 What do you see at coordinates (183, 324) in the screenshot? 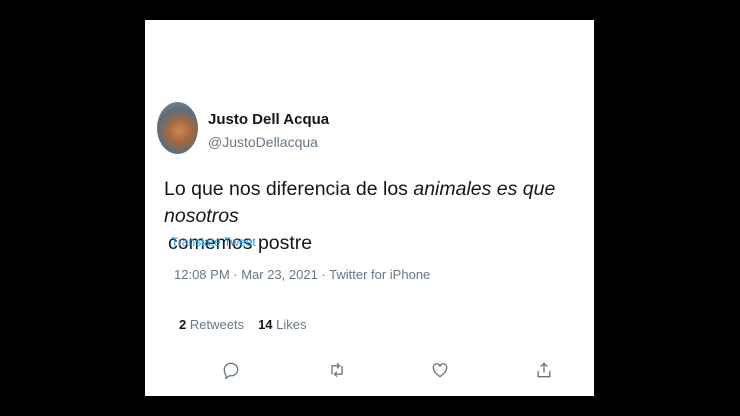
I see `retweets-count: 2` at bounding box center [183, 324].